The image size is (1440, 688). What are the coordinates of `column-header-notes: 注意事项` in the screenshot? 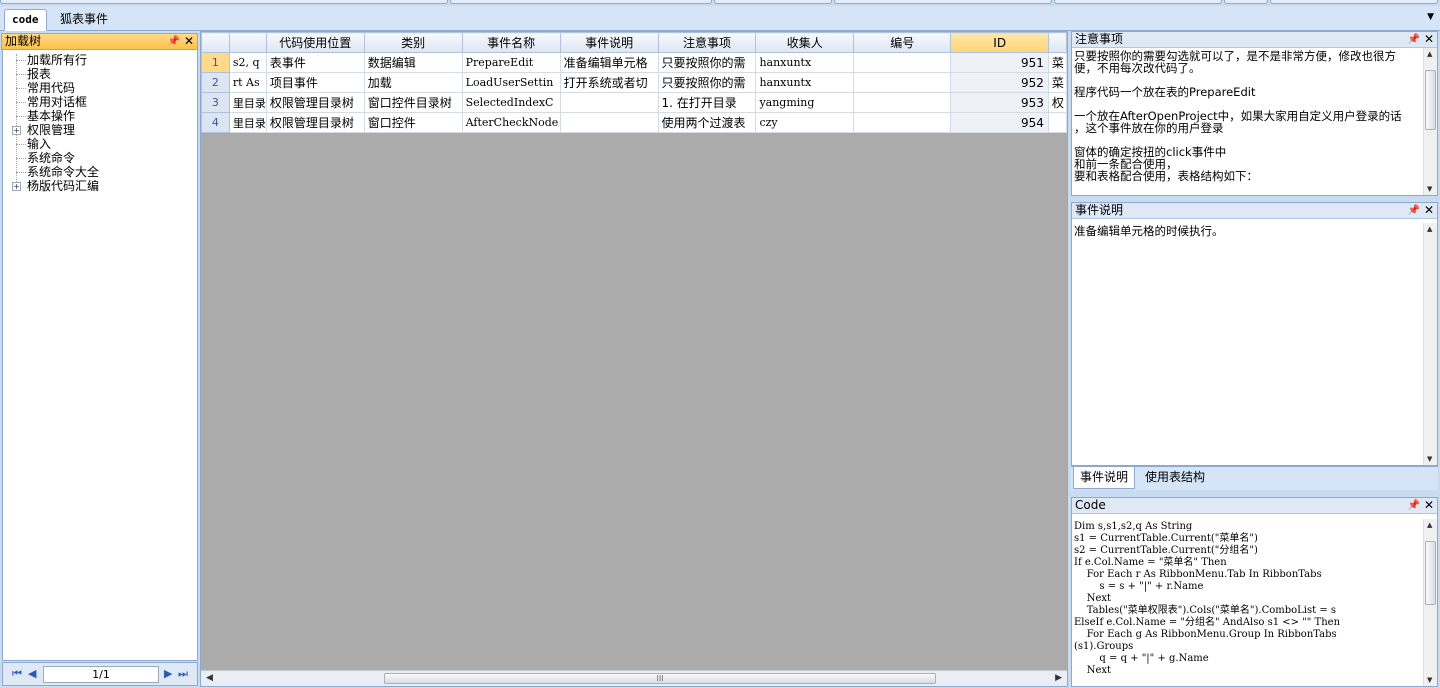 It's located at (707, 42).